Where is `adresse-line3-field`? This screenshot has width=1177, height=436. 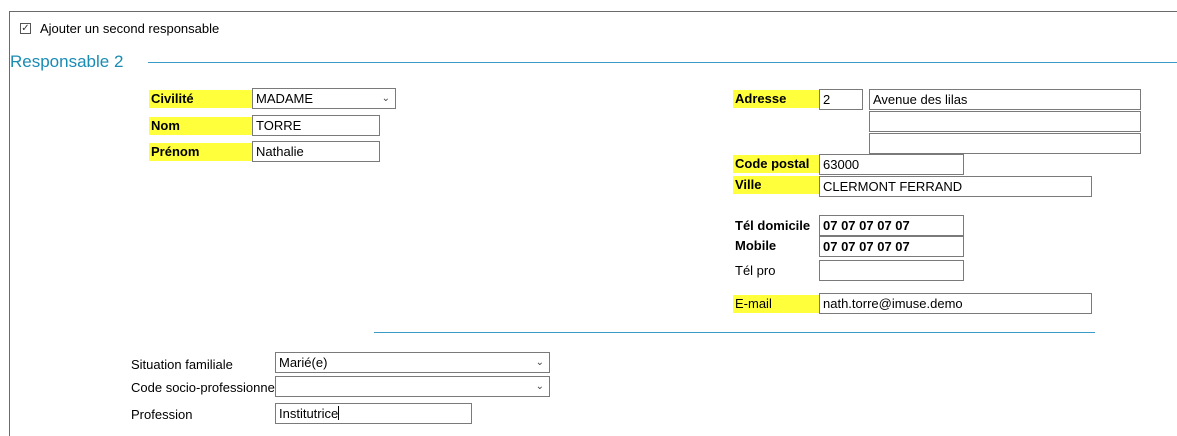 adresse-line3-field is located at coordinates (1005, 143).